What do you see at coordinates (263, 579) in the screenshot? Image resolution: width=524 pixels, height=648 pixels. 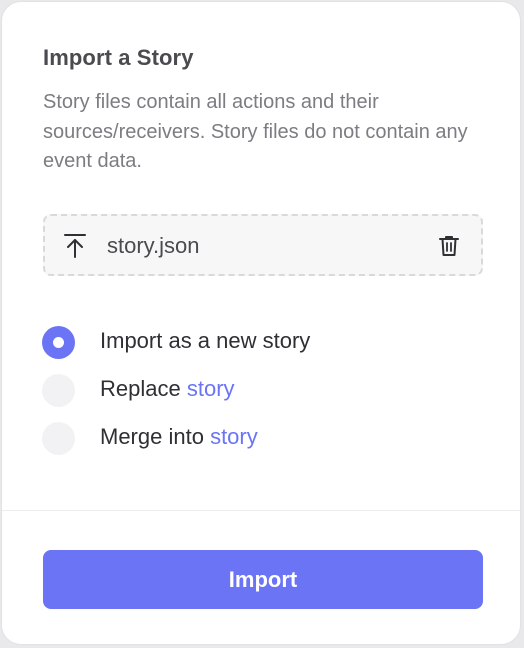 I see `import-button: Import` at bounding box center [263, 579].